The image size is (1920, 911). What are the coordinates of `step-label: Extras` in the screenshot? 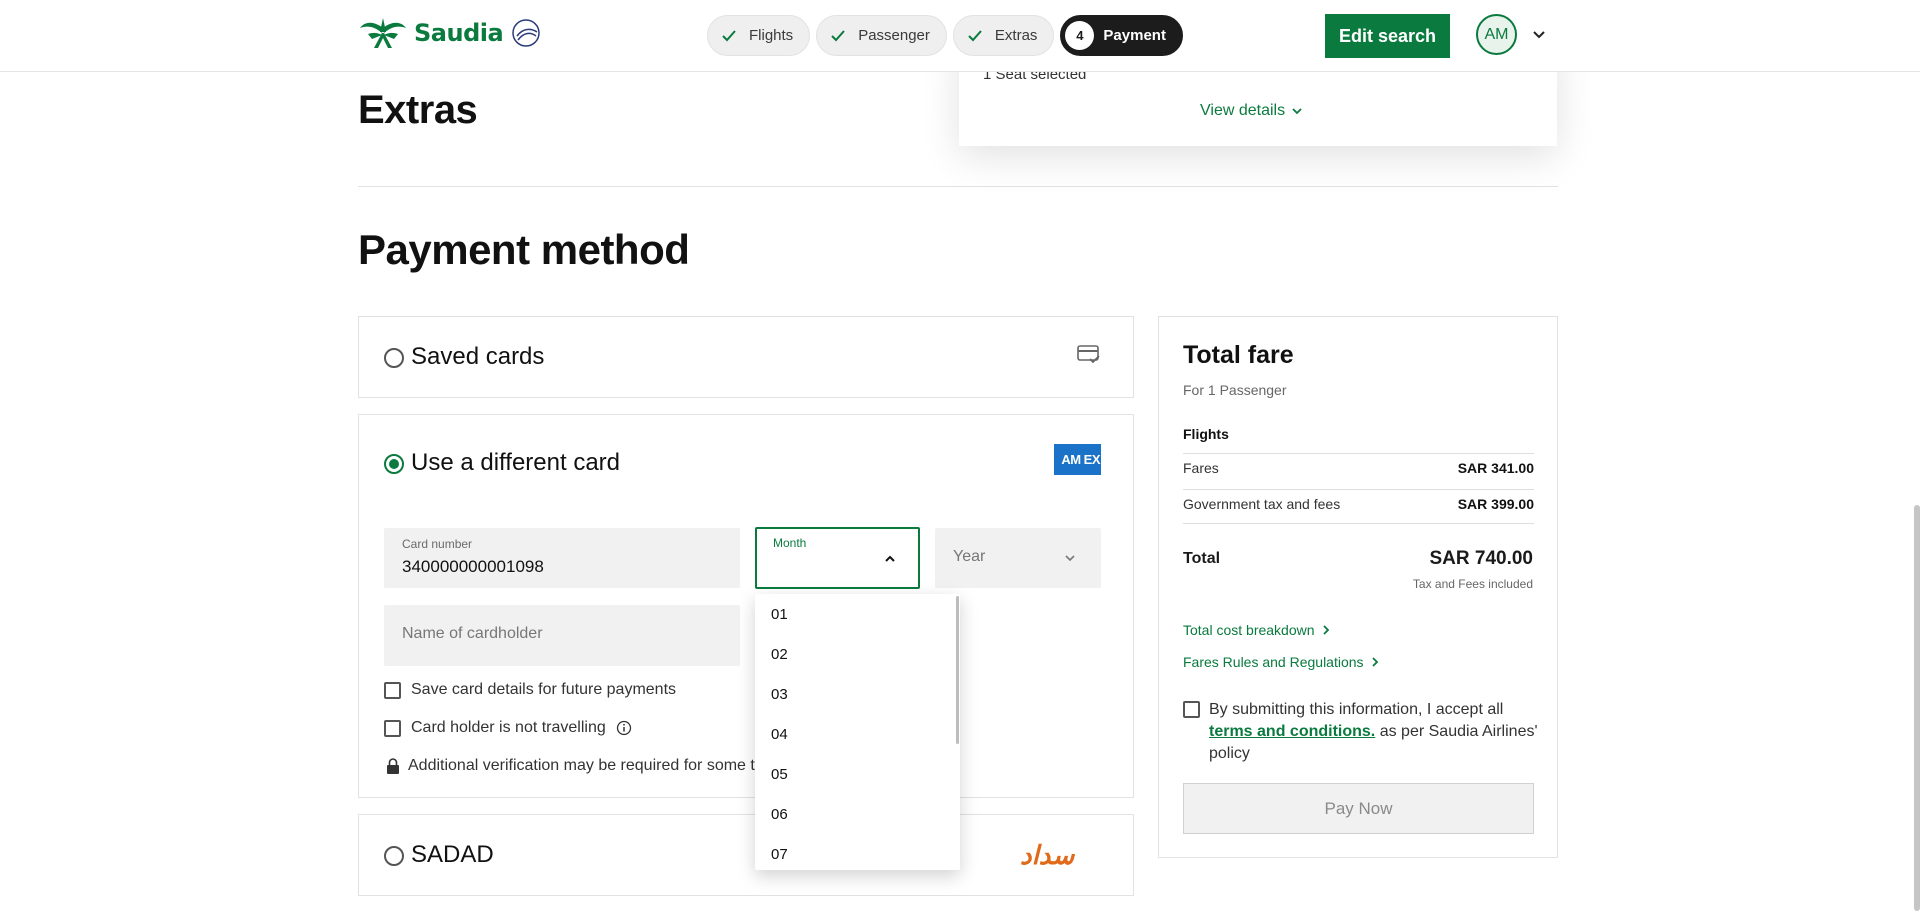 It's located at (1016, 35).